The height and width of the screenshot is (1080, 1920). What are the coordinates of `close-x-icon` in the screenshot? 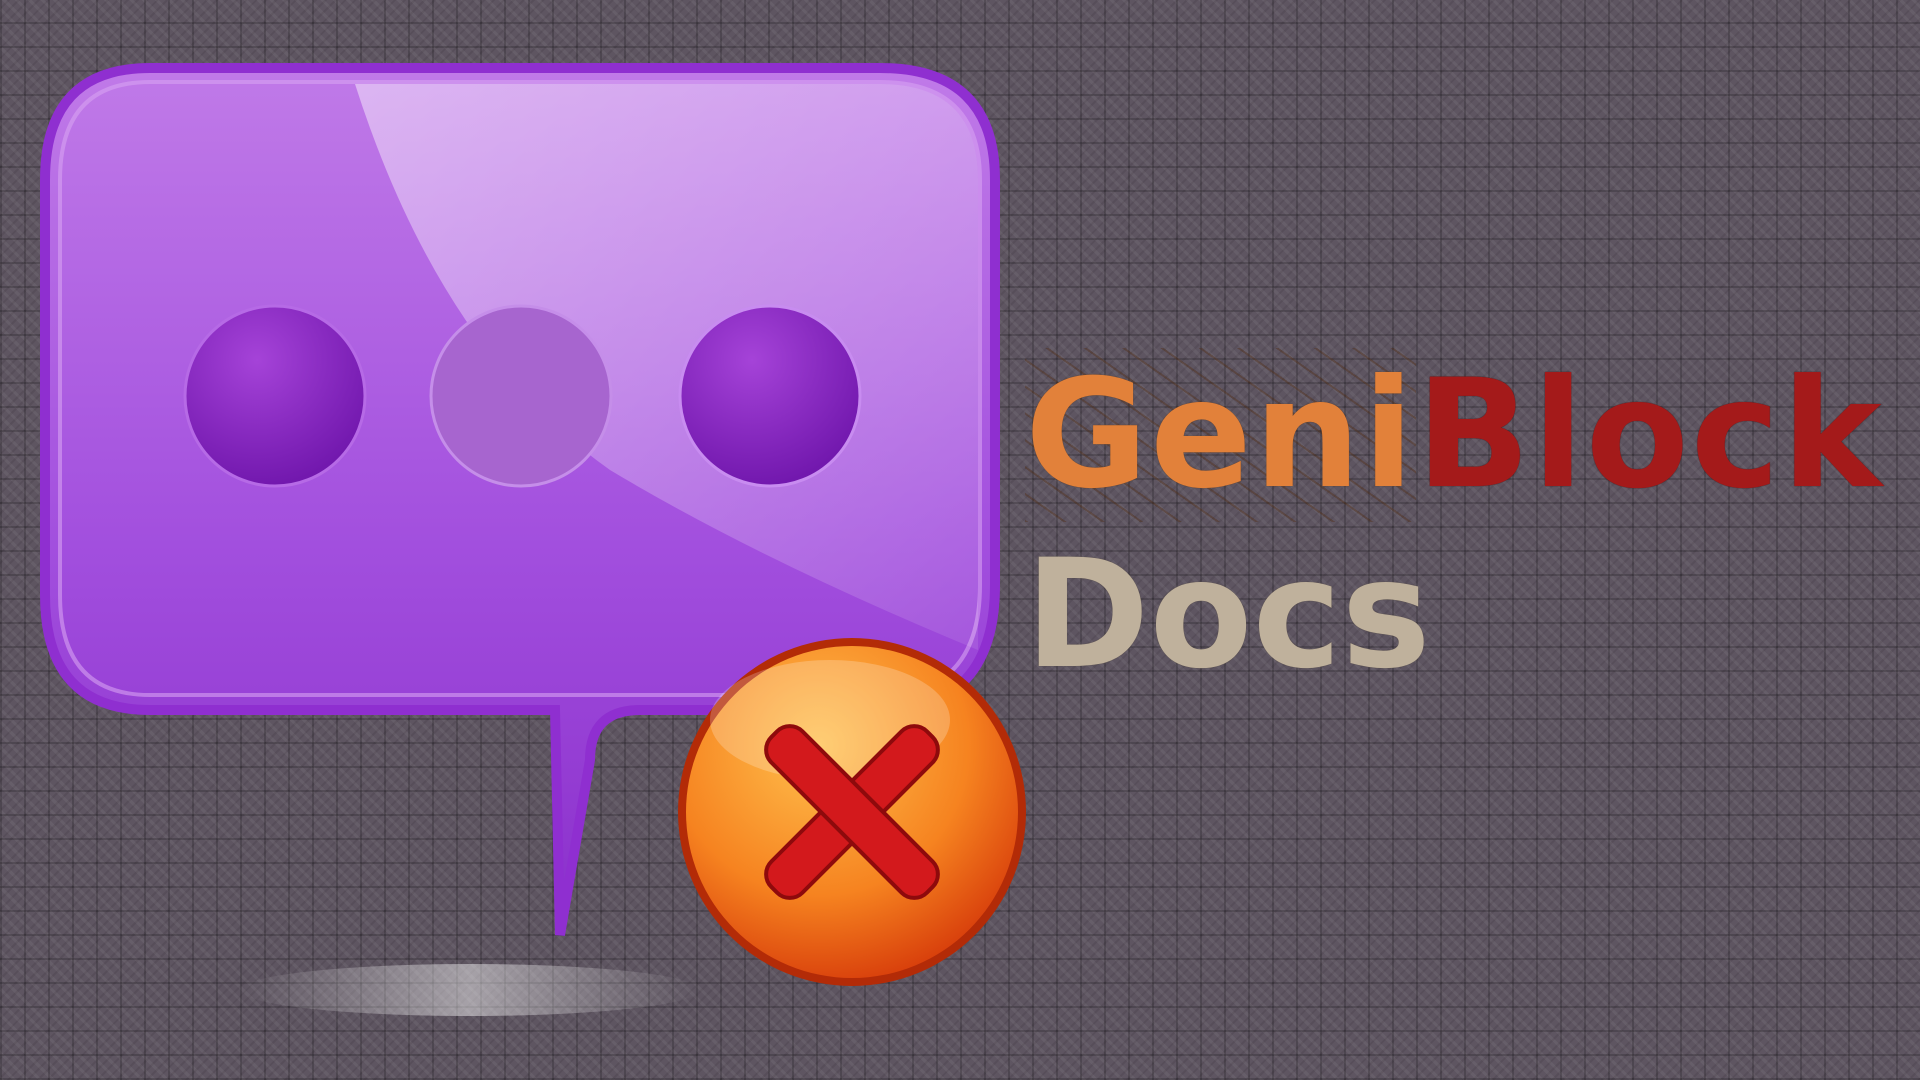 It's located at (852, 812).